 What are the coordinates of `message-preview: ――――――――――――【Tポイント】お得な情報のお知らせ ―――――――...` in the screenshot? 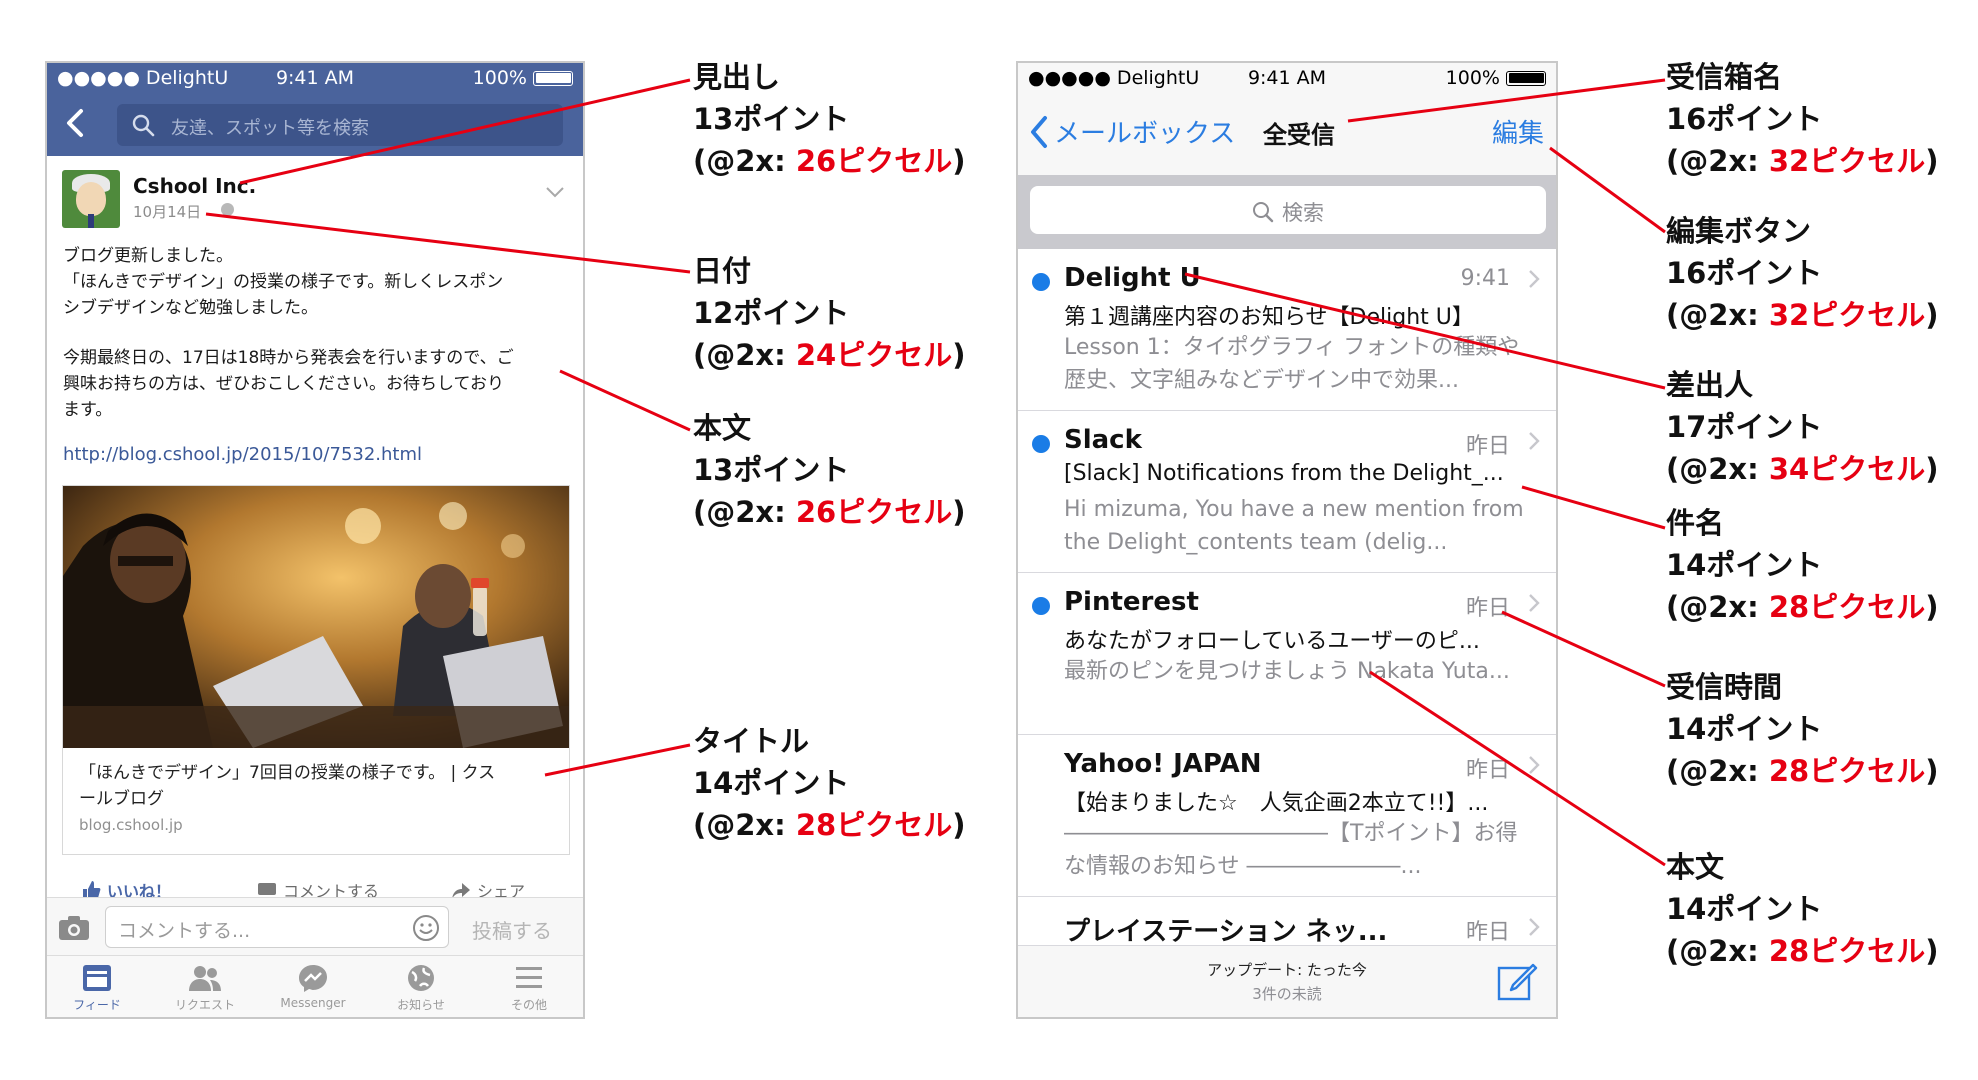 It's located at (1291, 850).